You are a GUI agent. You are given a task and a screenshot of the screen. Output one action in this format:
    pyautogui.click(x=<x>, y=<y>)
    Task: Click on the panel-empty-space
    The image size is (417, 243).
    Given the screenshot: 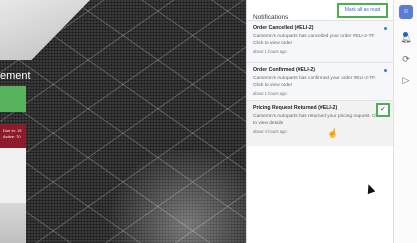 What is the action you would take?
    pyautogui.click(x=320, y=194)
    